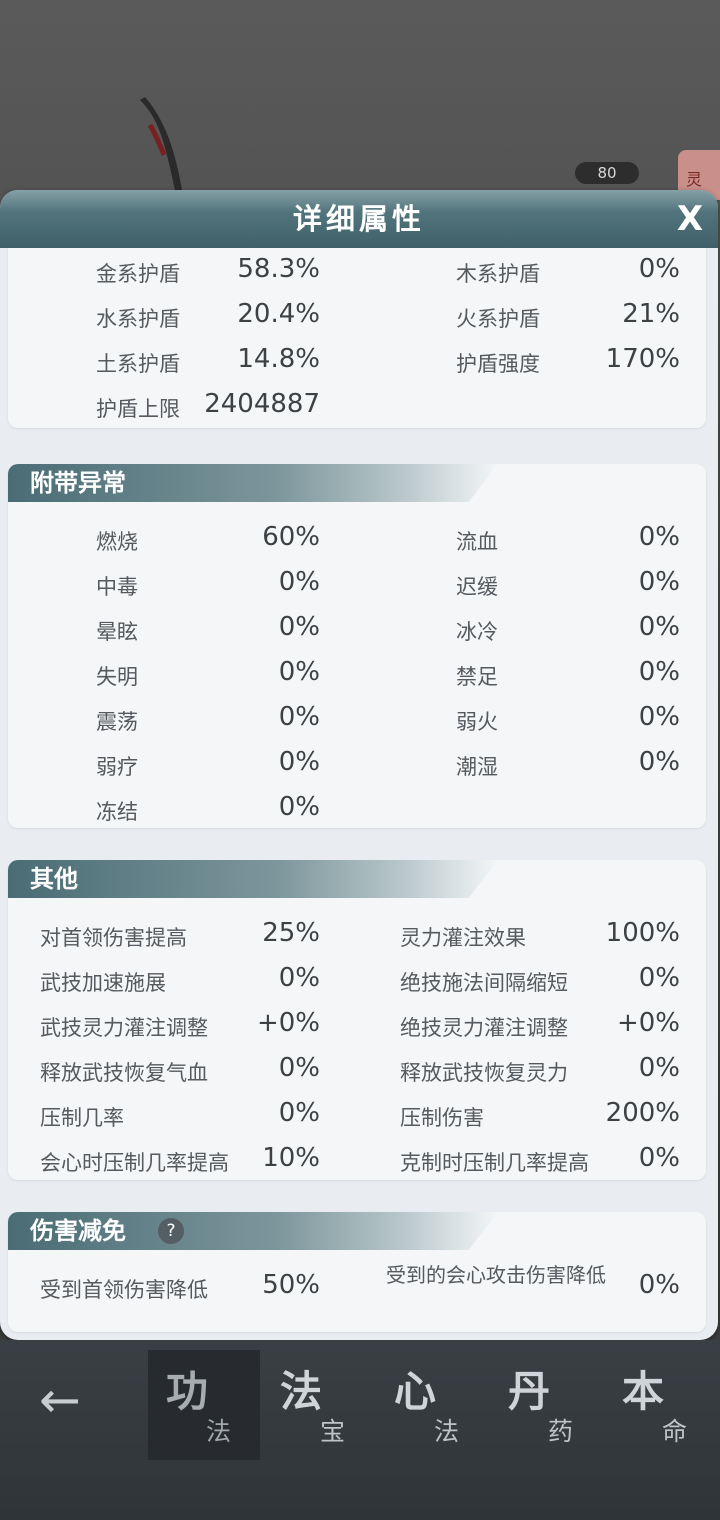 This screenshot has width=720, height=1520. What do you see at coordinates (54, 879) in the screenshot?
I see `section-title: 其他` at bounding box center [54, 879].